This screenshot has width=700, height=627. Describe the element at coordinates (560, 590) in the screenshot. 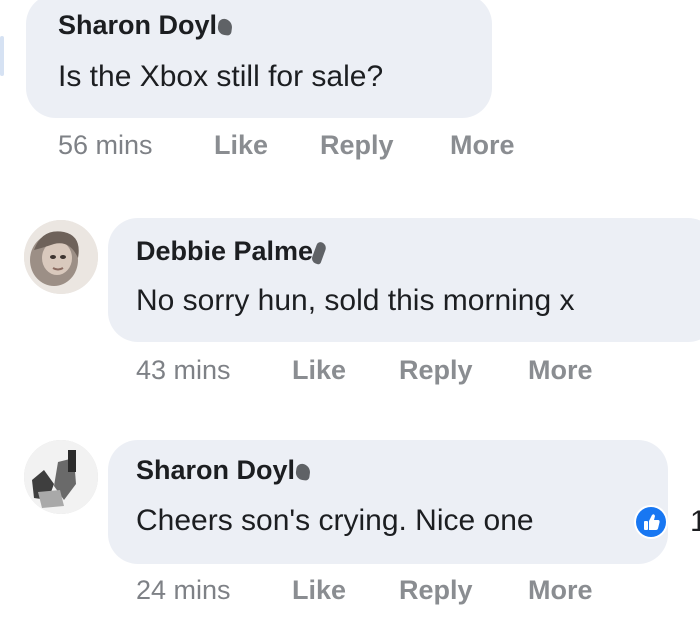

I see `more-link: More` at that location.